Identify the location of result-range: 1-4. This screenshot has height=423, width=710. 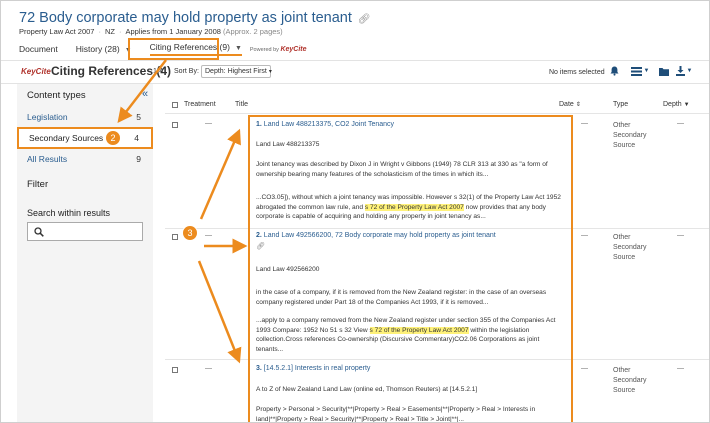
(158, 71).